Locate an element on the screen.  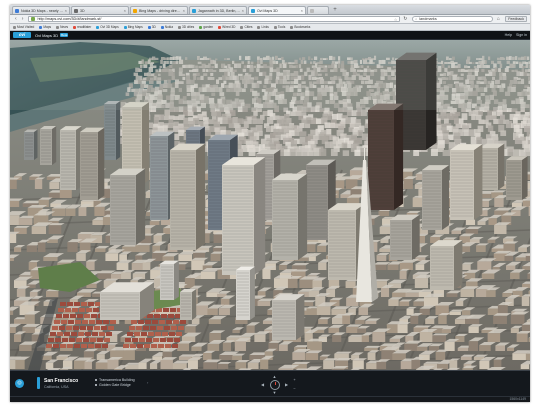
bookmark-label: Bing Maps is located at coordinates (135, 27).